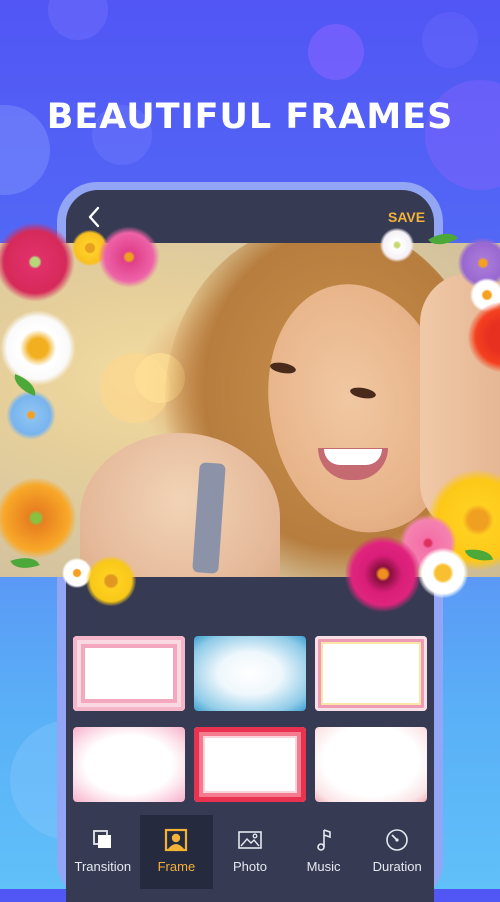 The height and width of the screenshot is (902, 500). Describe the element at coordinates (135, 388) in the screenshot. I see `bokeh-light` at that location.